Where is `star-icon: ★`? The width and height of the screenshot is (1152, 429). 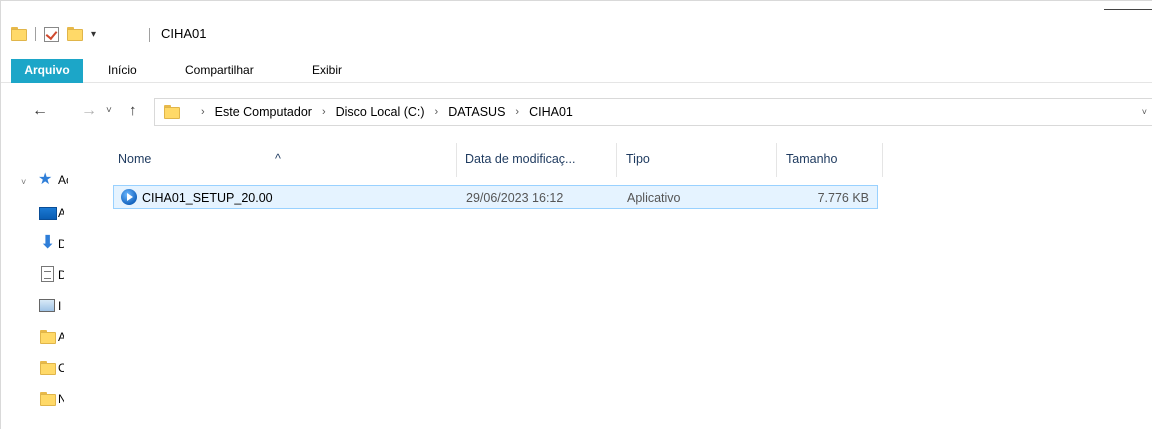 star-icon: ★ is located at coordinates (45, 179).